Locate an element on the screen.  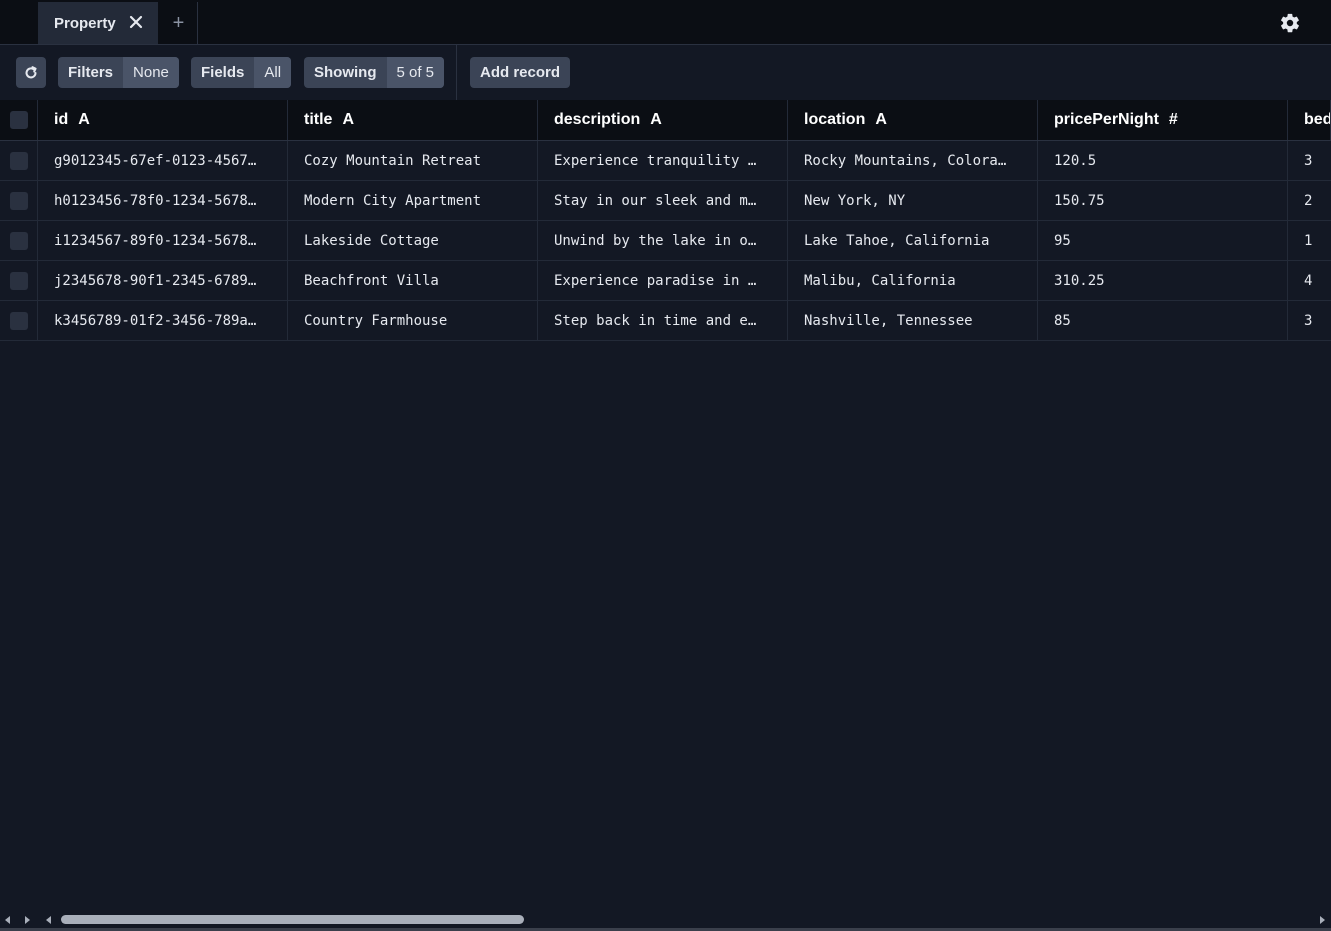
tab-bar: Property + is located at coordinates (665, 22).